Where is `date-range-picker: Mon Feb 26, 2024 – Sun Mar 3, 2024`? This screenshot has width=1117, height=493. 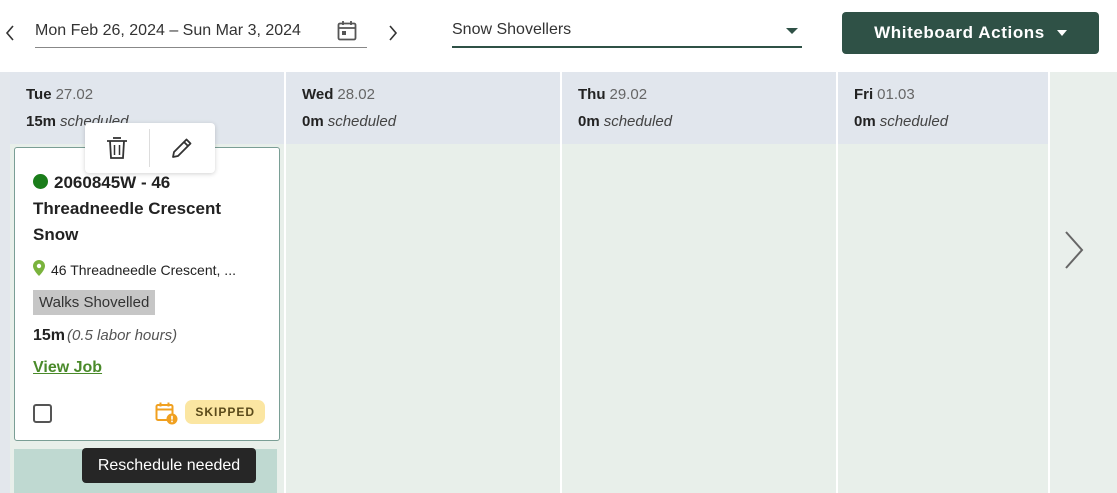
date-range-picker: Mon Feb 26, 2024 – Sun Mar 3, 2024 is located at coordinates (201, 31).